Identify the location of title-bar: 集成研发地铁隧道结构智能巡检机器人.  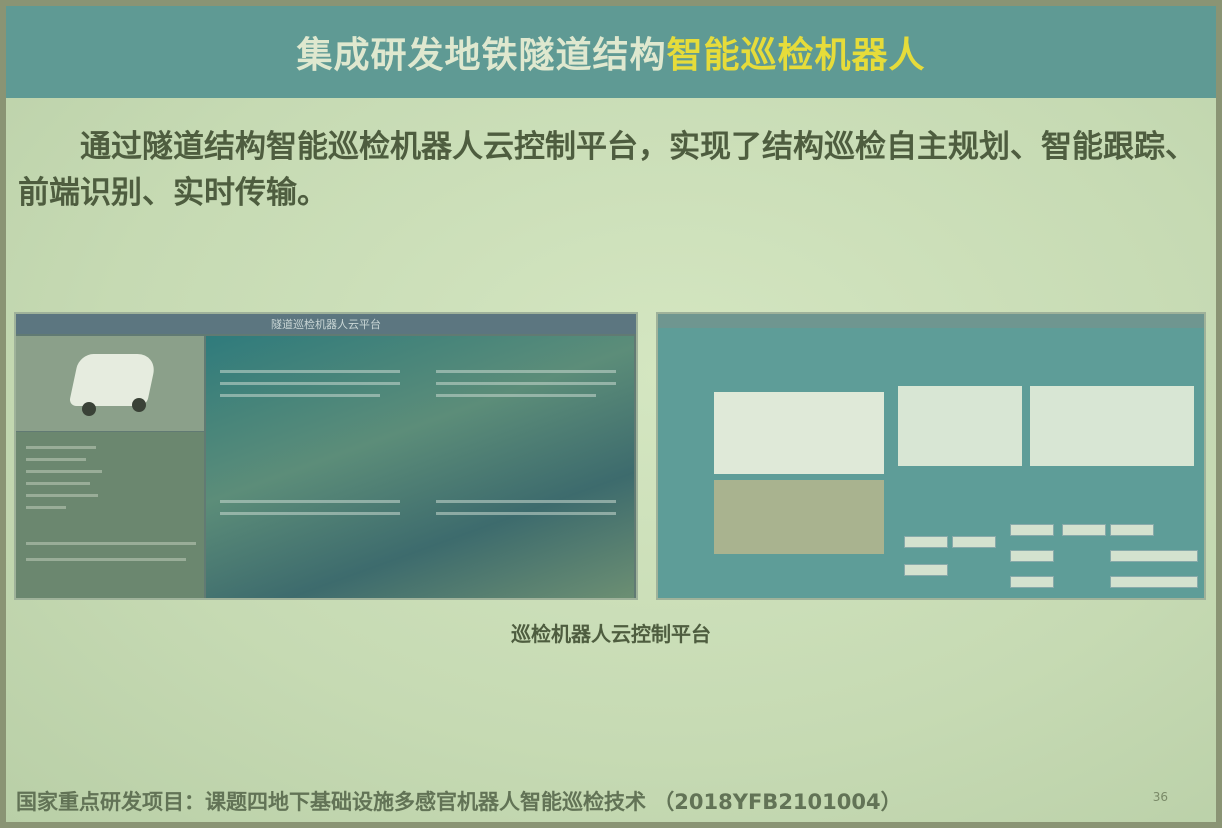
(611, 52).